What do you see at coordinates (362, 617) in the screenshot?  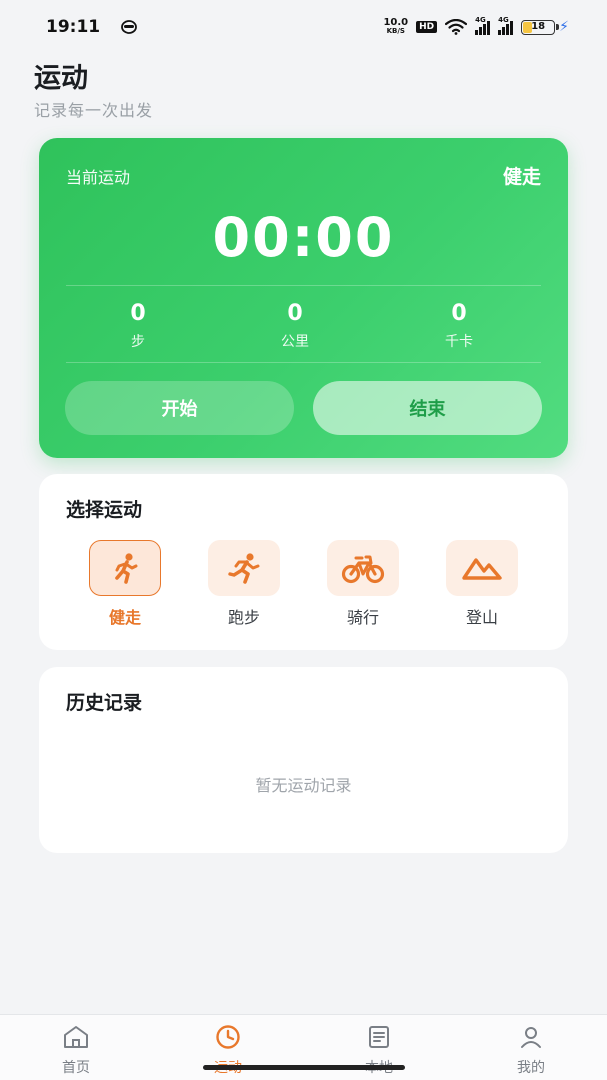 I see `sport-label: 骑行` at bounding box center [362, 617].